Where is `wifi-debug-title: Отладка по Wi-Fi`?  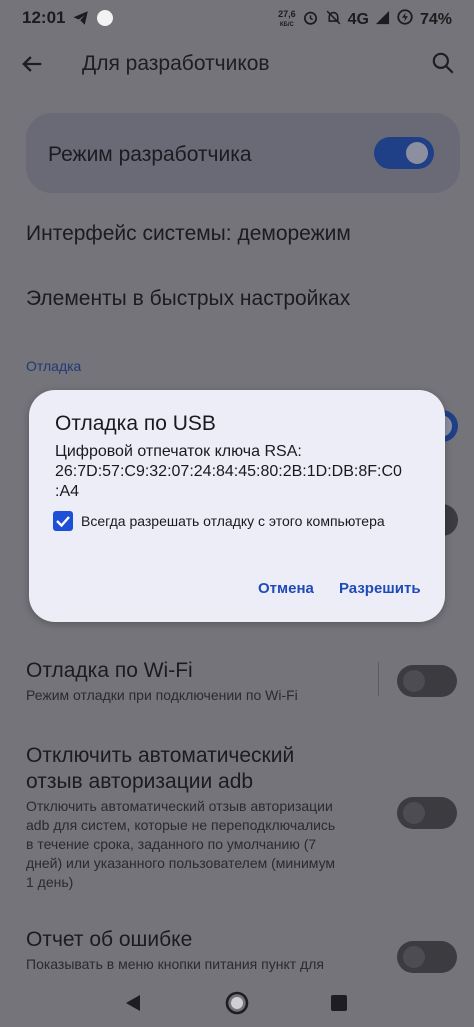 wifi-debug-title: Отладка по Wi-Fi is located at coordinates (109, 671).